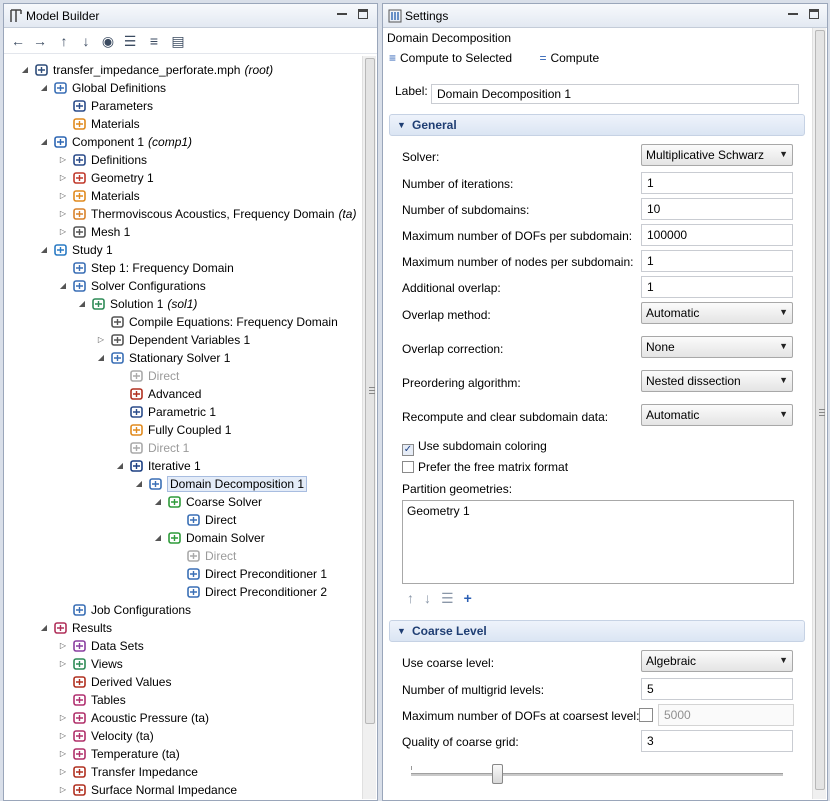 The height and width of the screenshot is (801, 830). Describe the element at coordinates (103, 160) in the screenshot. I see `tree-node: ▷ Definitions` at that location.